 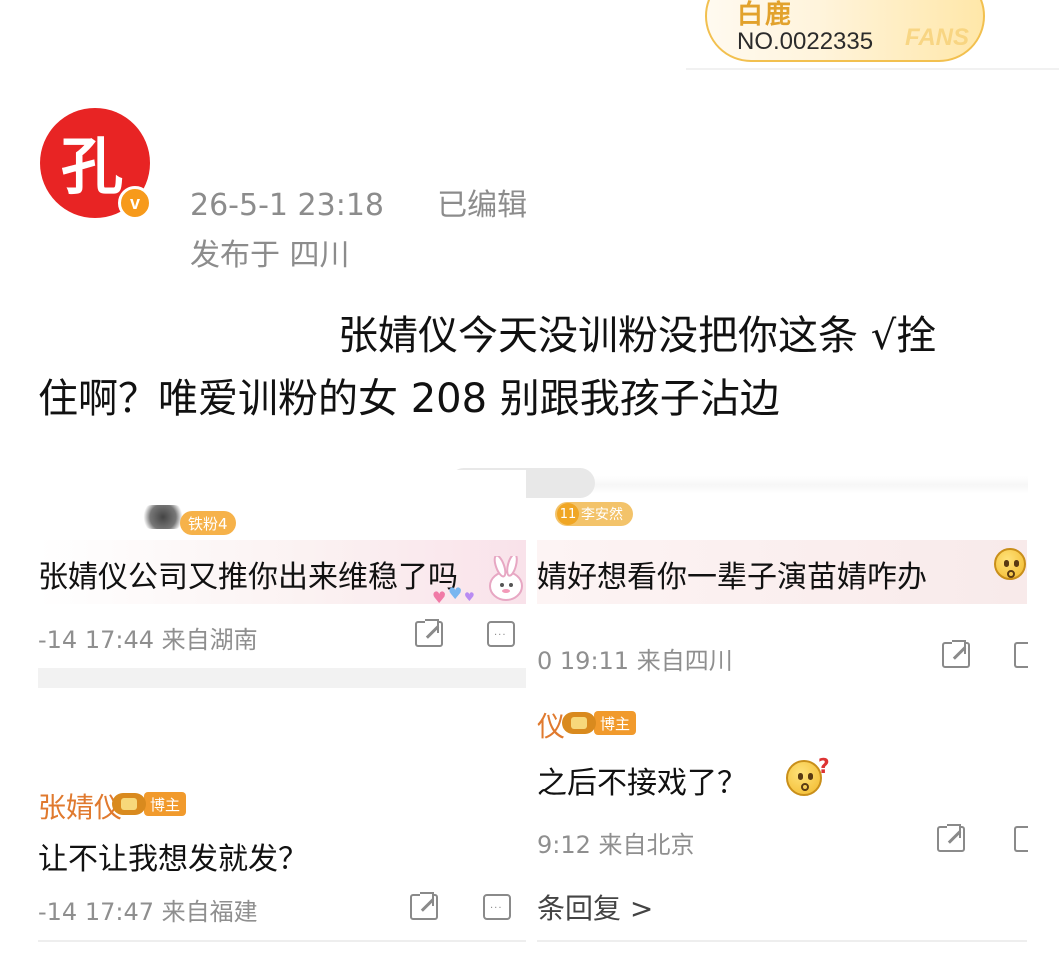 What do you see at coordinates (637, 336) in the screenshot?
I see `post-body-line1: 张婧仪今天没训粉没把你这条 √拴` at bounding box center [637, 336].